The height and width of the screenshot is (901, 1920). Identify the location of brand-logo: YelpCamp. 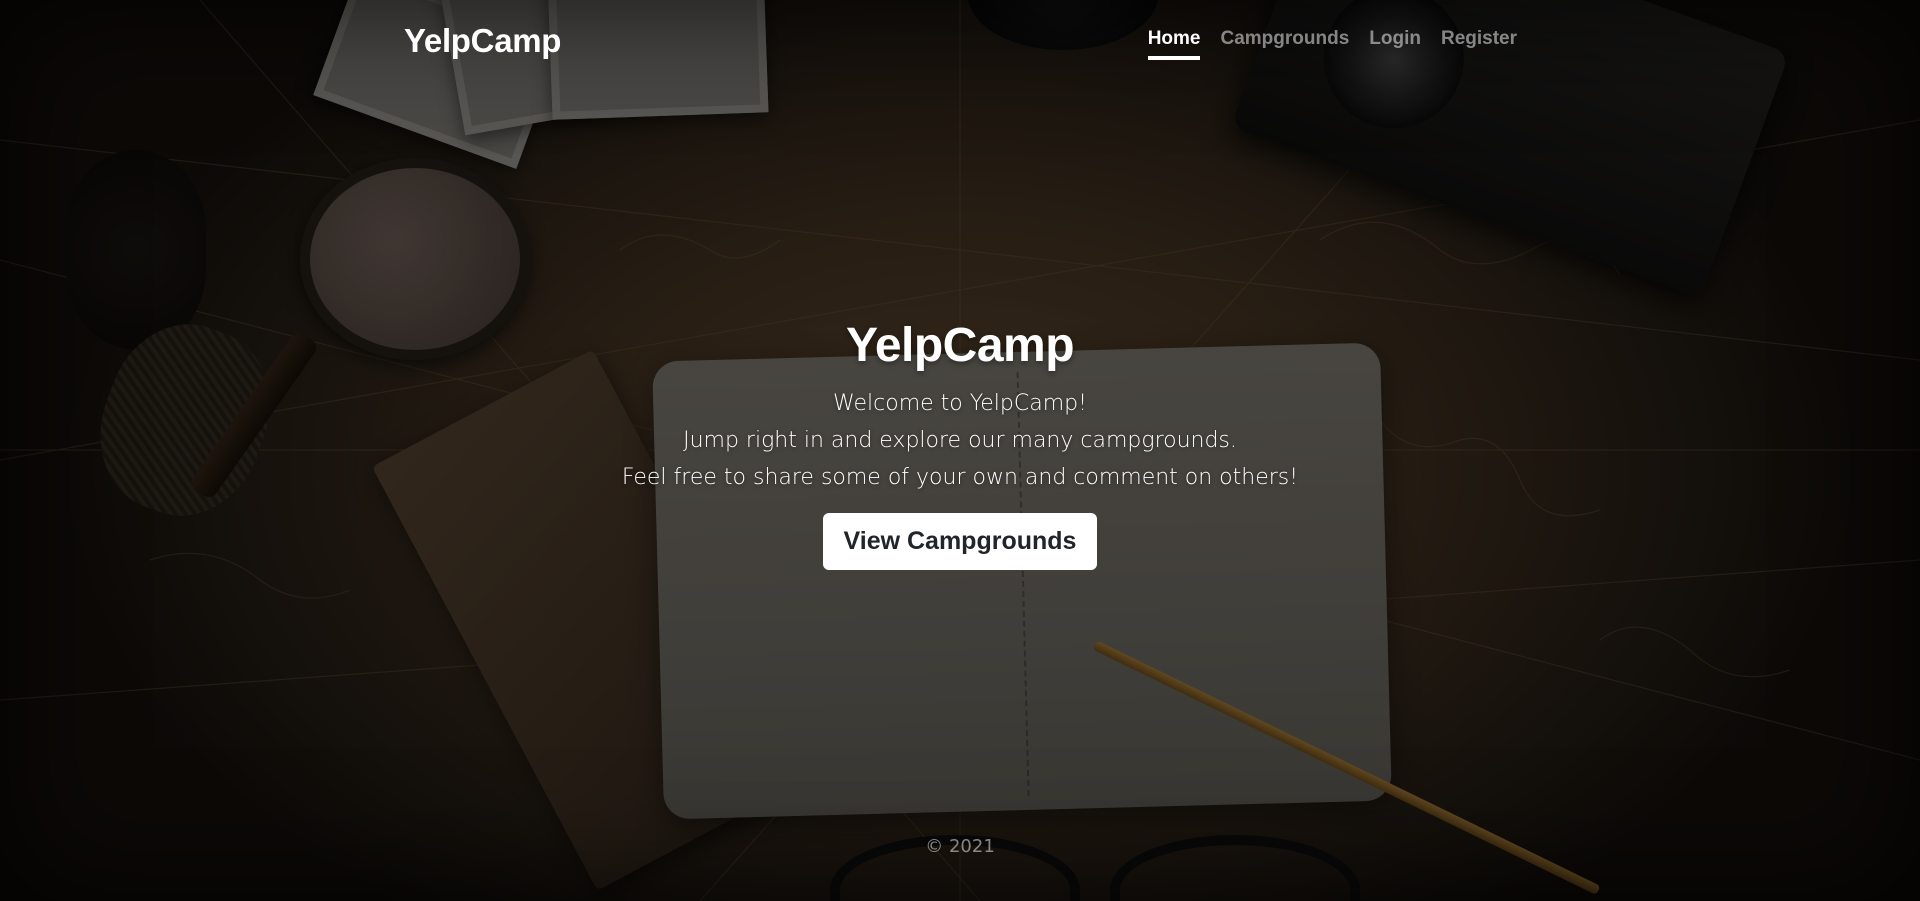
(482, 41).